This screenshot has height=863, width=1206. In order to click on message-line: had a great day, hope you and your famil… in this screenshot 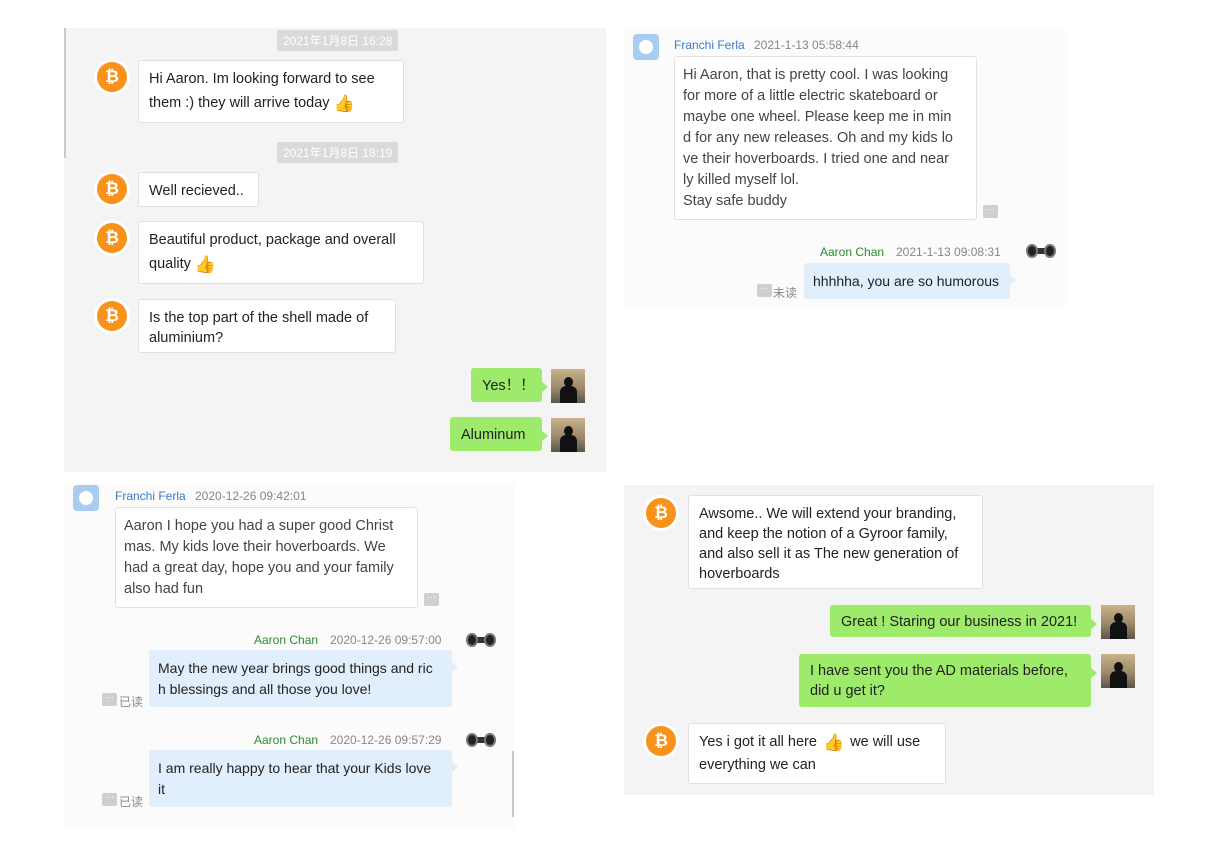, I will do `click(259, 568)`.